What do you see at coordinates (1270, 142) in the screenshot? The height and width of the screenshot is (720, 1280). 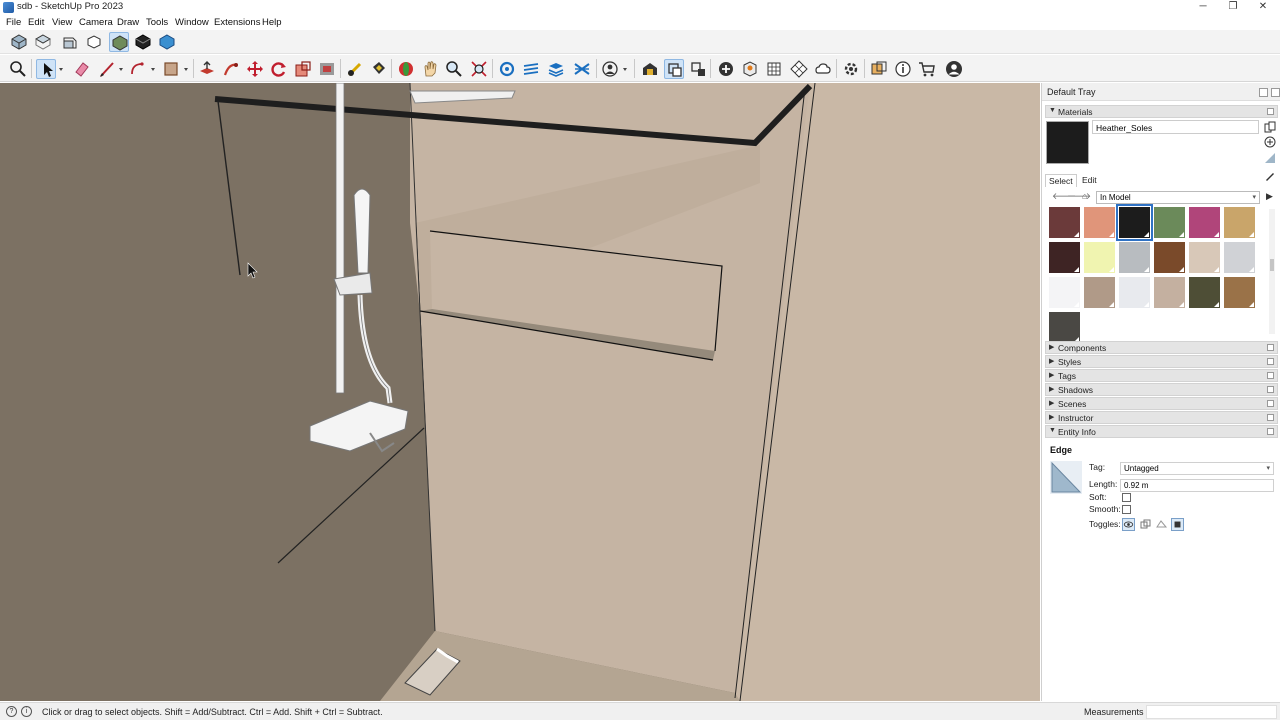 I see `create-material-icon` at bounding box center [1270, 142].